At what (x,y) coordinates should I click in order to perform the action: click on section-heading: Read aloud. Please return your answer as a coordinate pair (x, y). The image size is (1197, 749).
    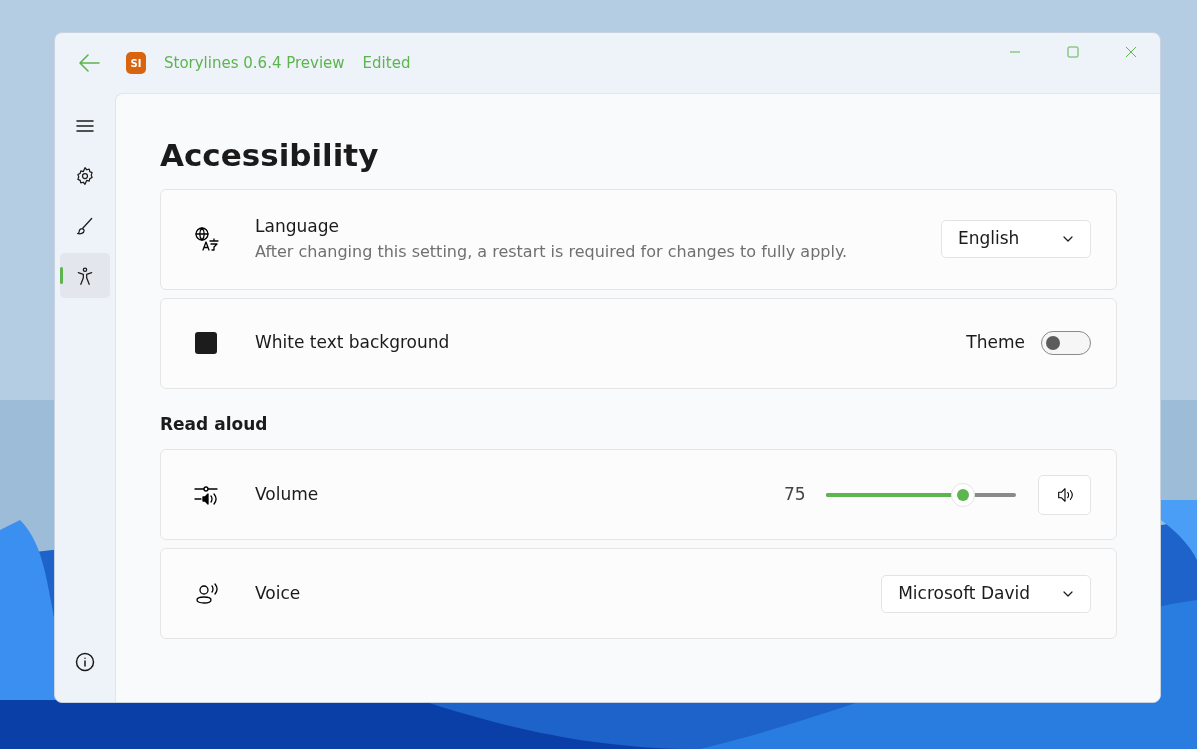
    Looking at the image, I should click on (214, 424).